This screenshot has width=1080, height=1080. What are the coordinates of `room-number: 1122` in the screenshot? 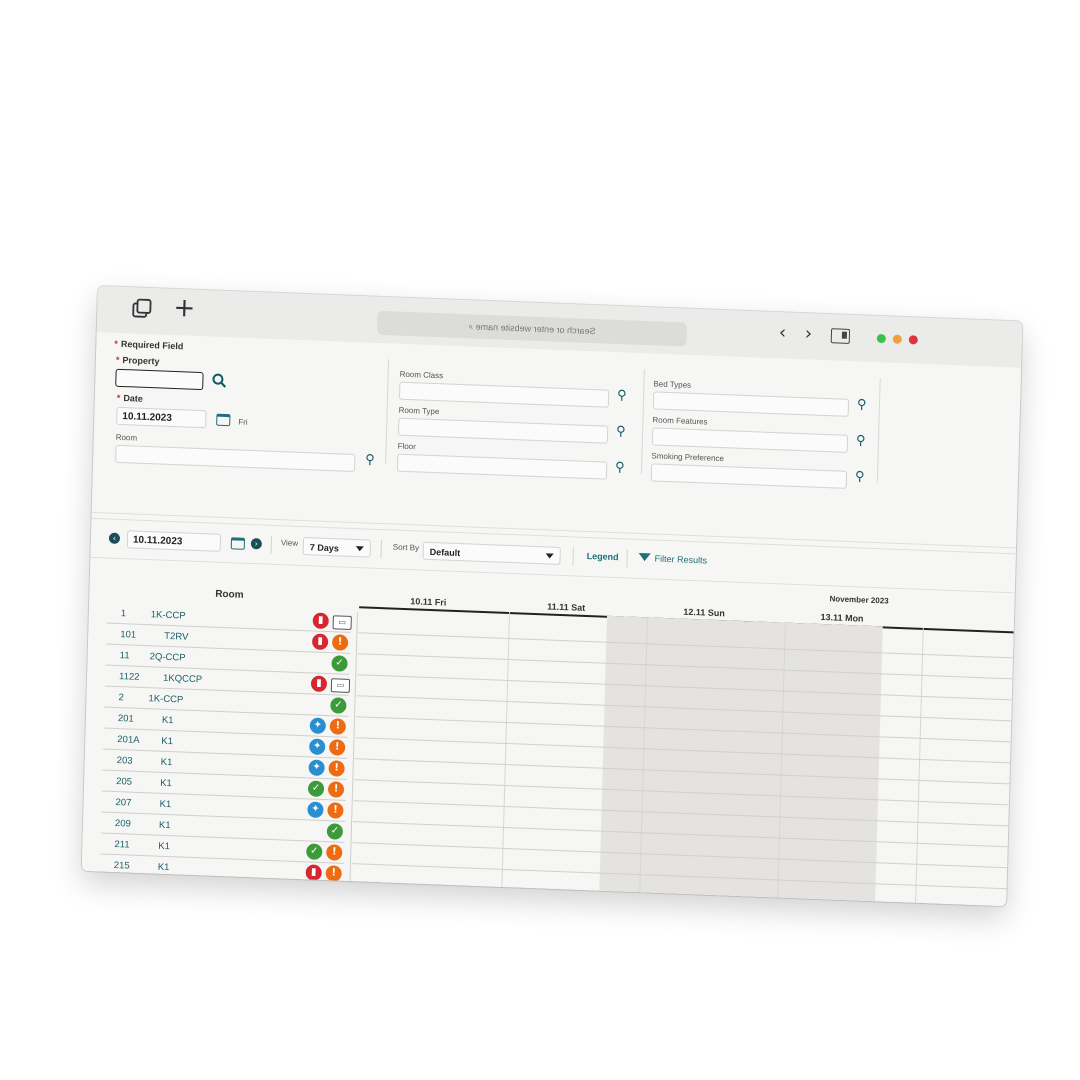 It's located at (129, 677).